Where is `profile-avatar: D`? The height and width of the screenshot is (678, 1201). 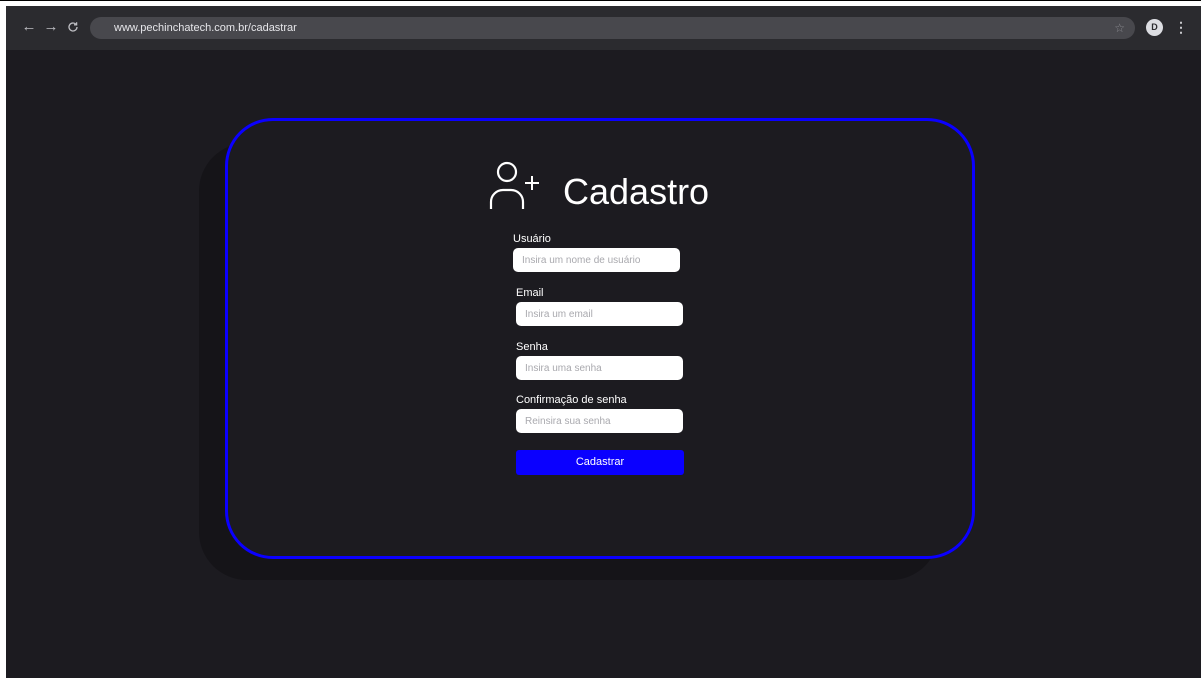
profile-avatar: D is located at coordinates (1154, 27).